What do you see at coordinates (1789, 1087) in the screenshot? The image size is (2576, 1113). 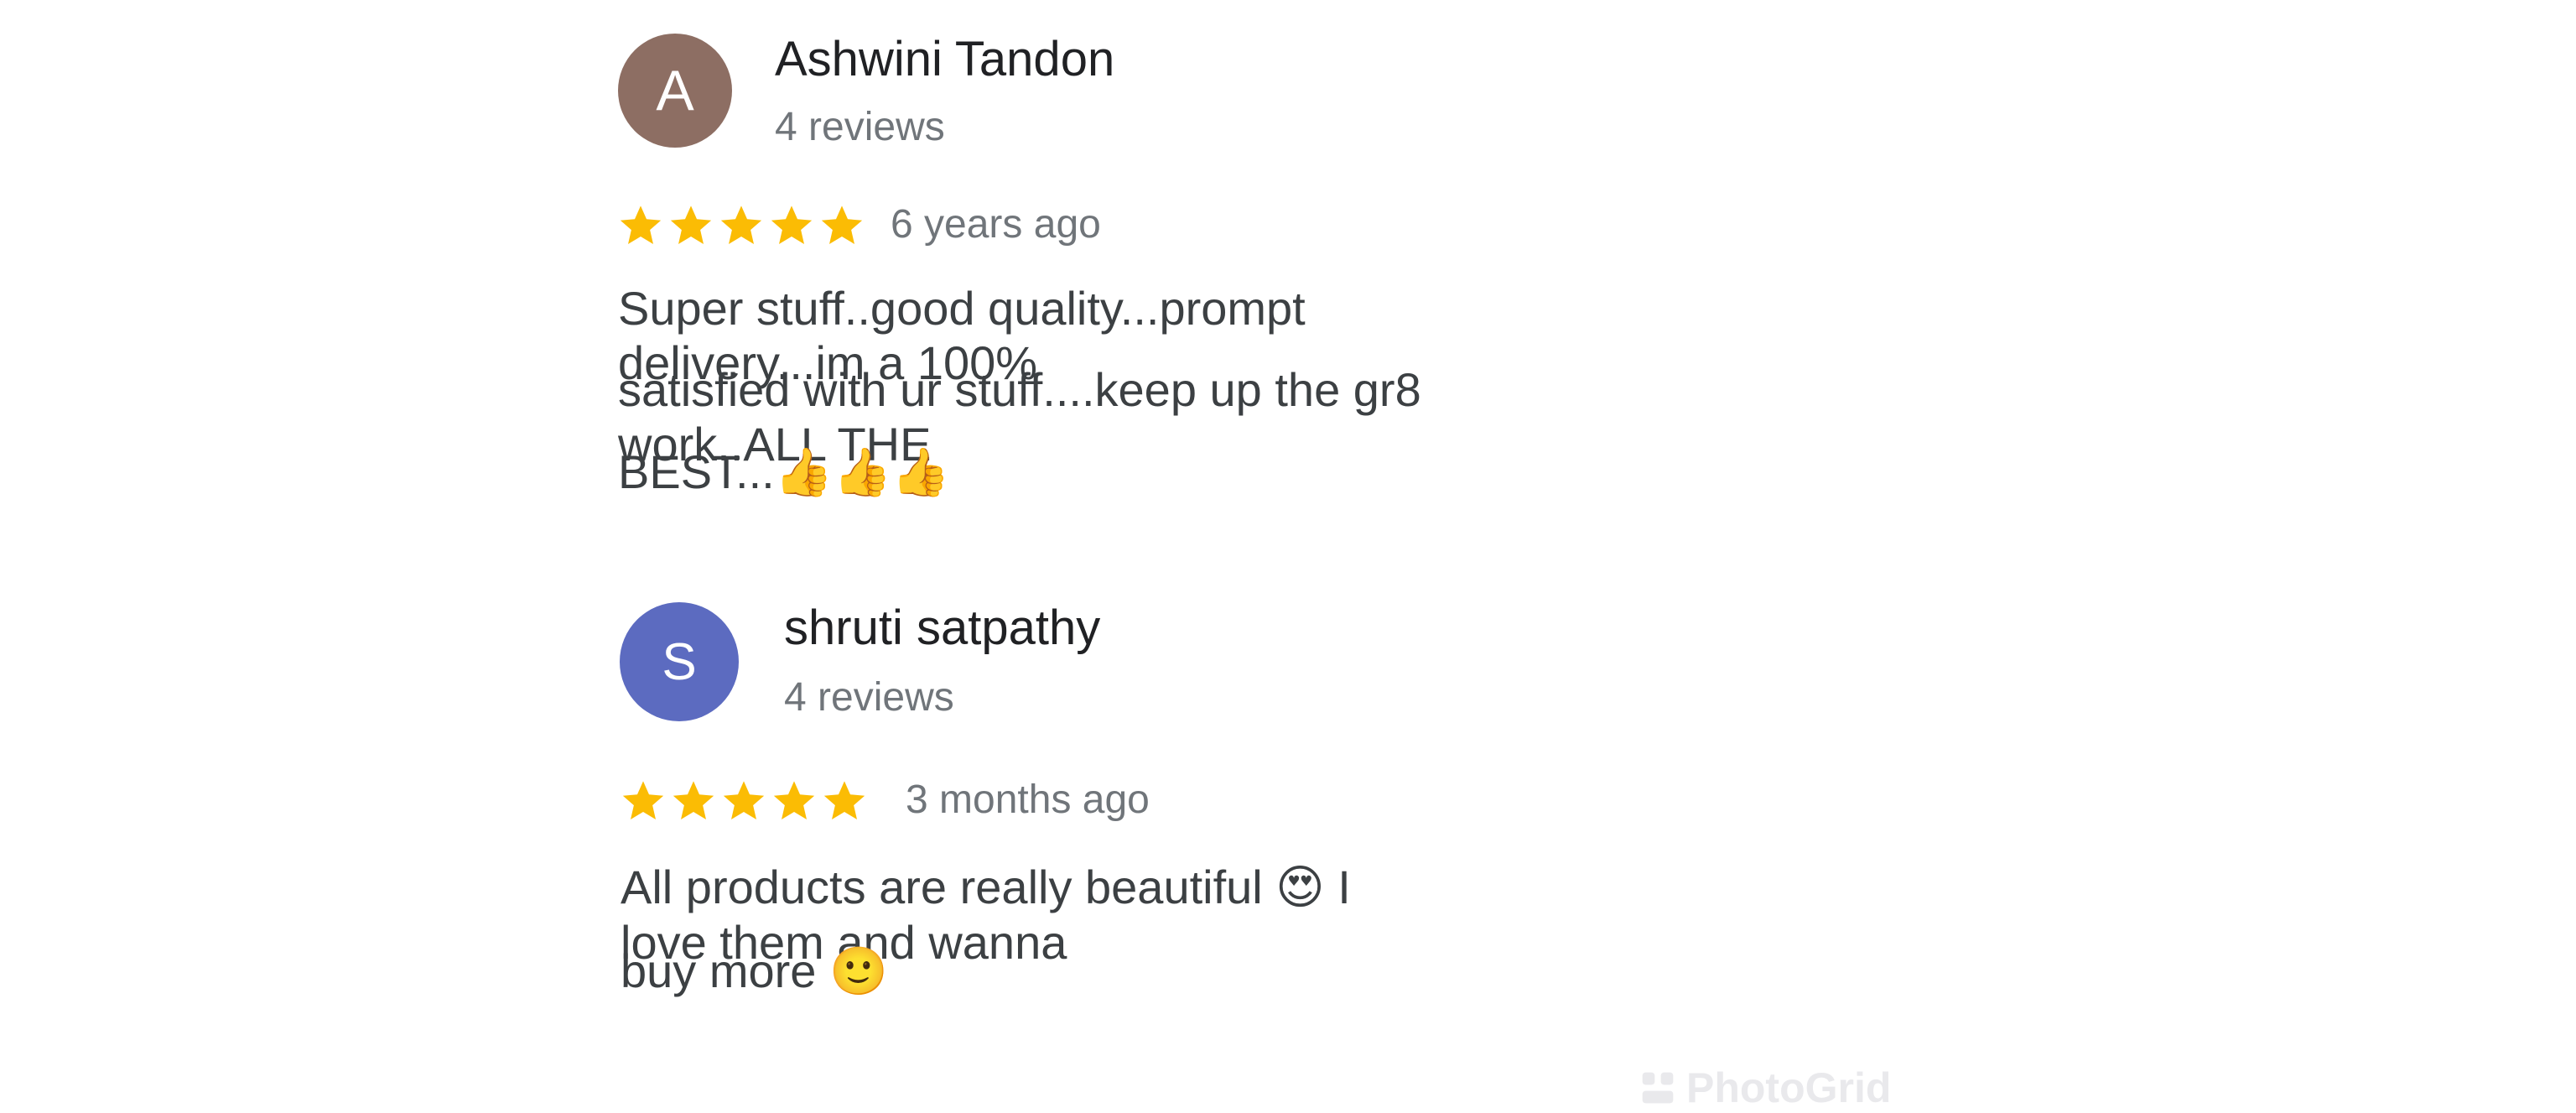 I see `watermark-text: PhotoGrid` at bounding box center [1789, 1087].